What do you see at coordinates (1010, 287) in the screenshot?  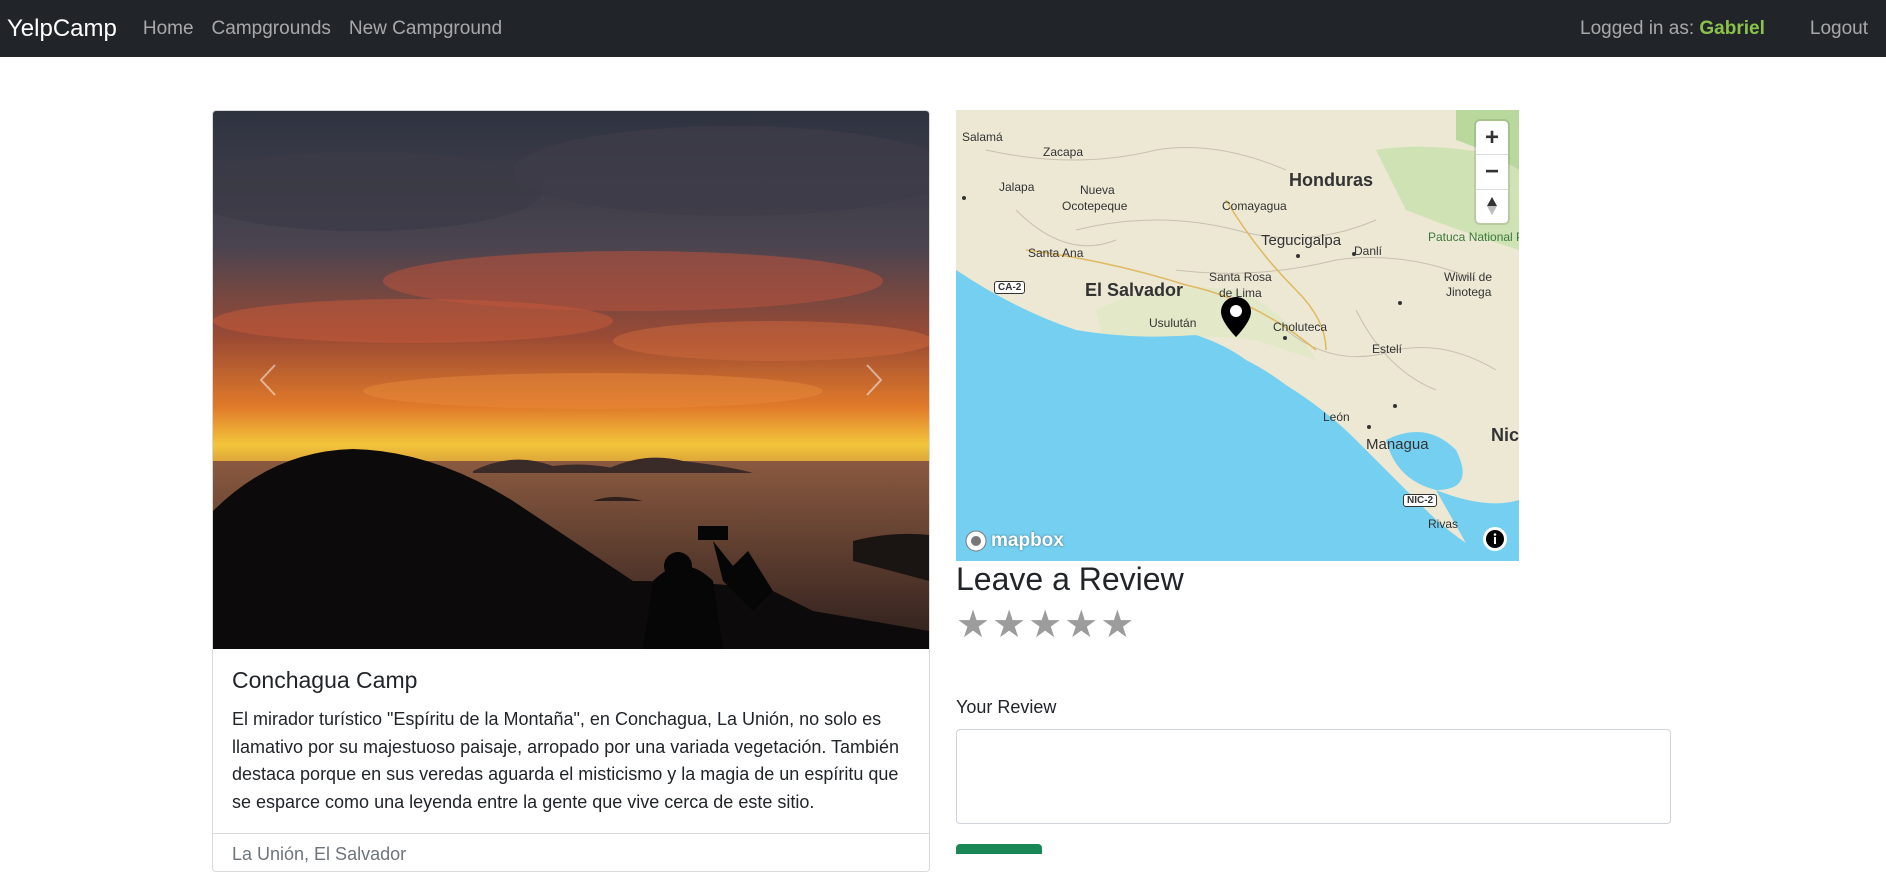 I see `map-label-ca2: CA-2` at bounding box center [1010, 287].